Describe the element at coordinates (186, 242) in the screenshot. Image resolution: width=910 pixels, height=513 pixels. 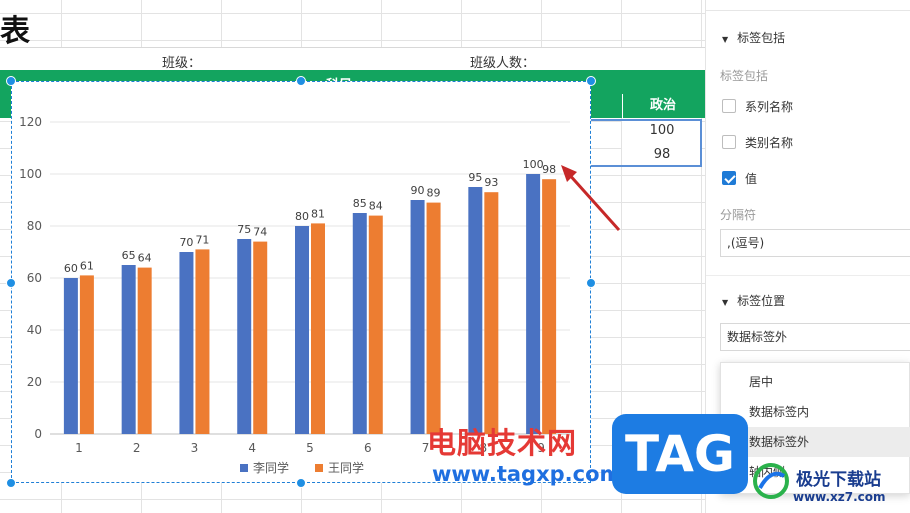
I see `data-label: 70` at that location.